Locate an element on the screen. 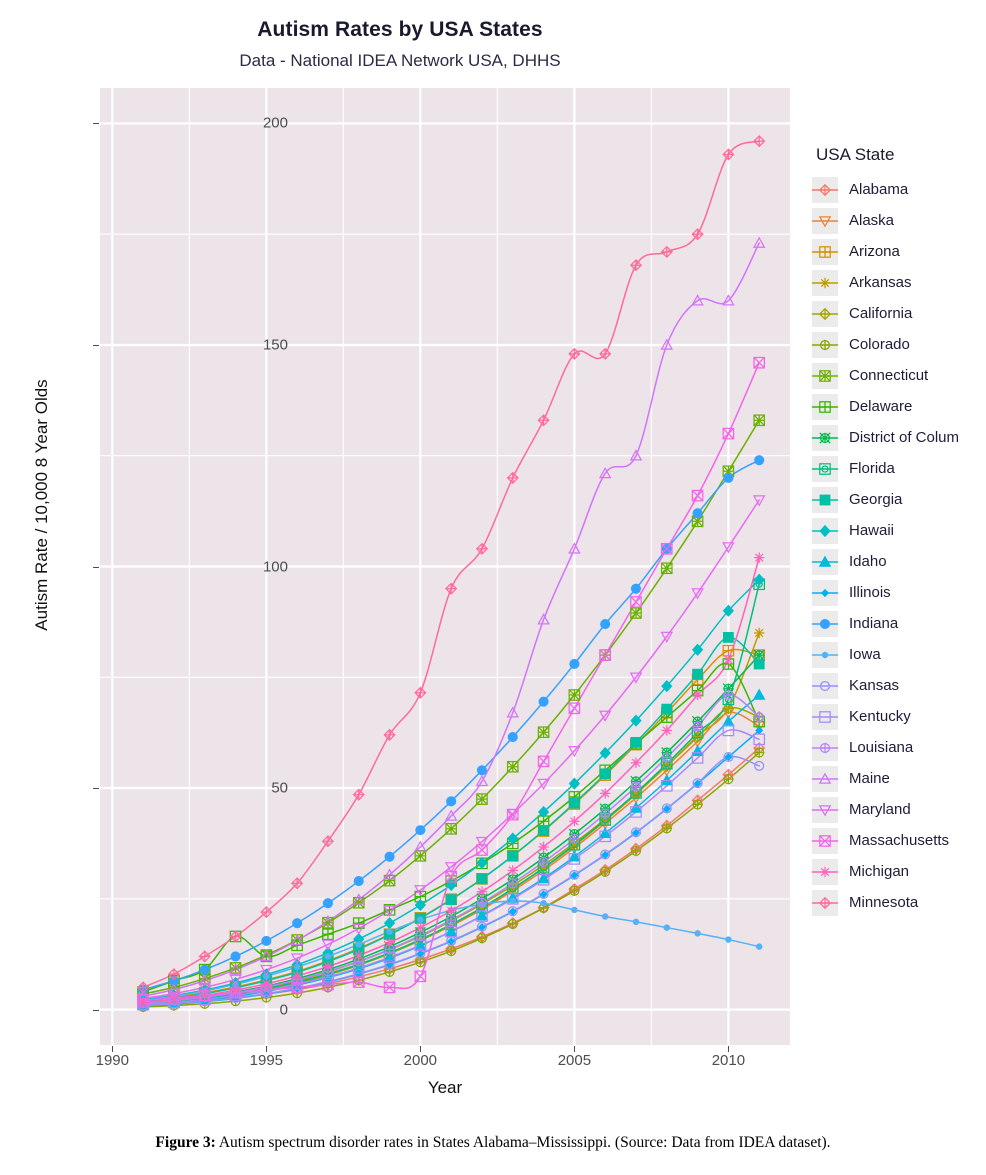 The height and width of the screenshot is (1175, 986). legend-item-label: Hawaii is located at coordinates (872, 530).